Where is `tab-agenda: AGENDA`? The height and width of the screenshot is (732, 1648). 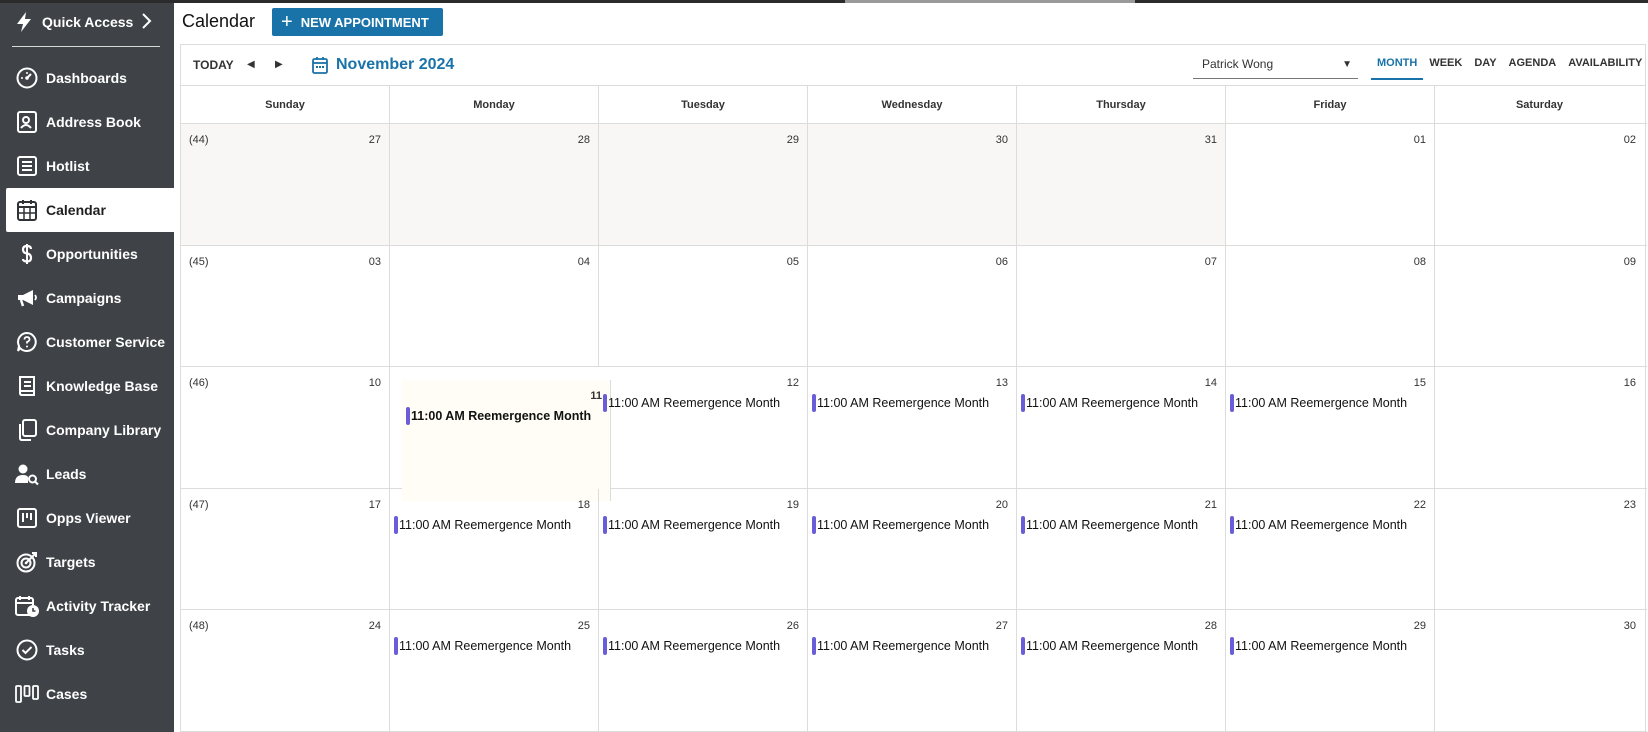
tab-agenda: AGENDA is located at coordinates (1533, 65).